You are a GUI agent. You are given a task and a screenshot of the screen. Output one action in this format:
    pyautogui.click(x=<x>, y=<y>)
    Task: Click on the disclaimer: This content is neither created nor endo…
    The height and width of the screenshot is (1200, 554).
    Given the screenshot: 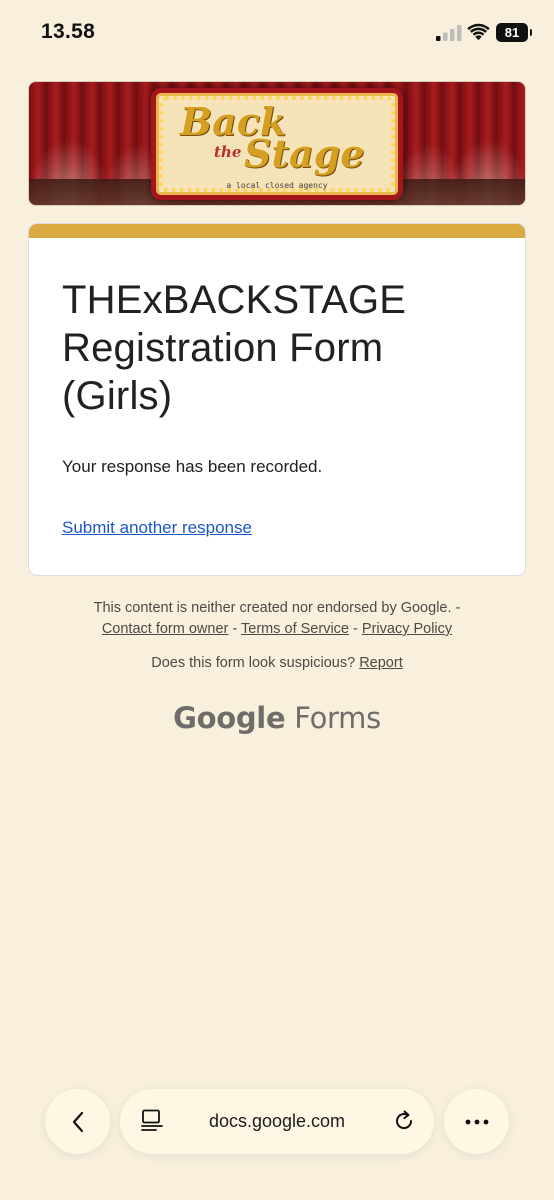 What is the action you would take?
    pyautogui.click(x=277, y=619)
    